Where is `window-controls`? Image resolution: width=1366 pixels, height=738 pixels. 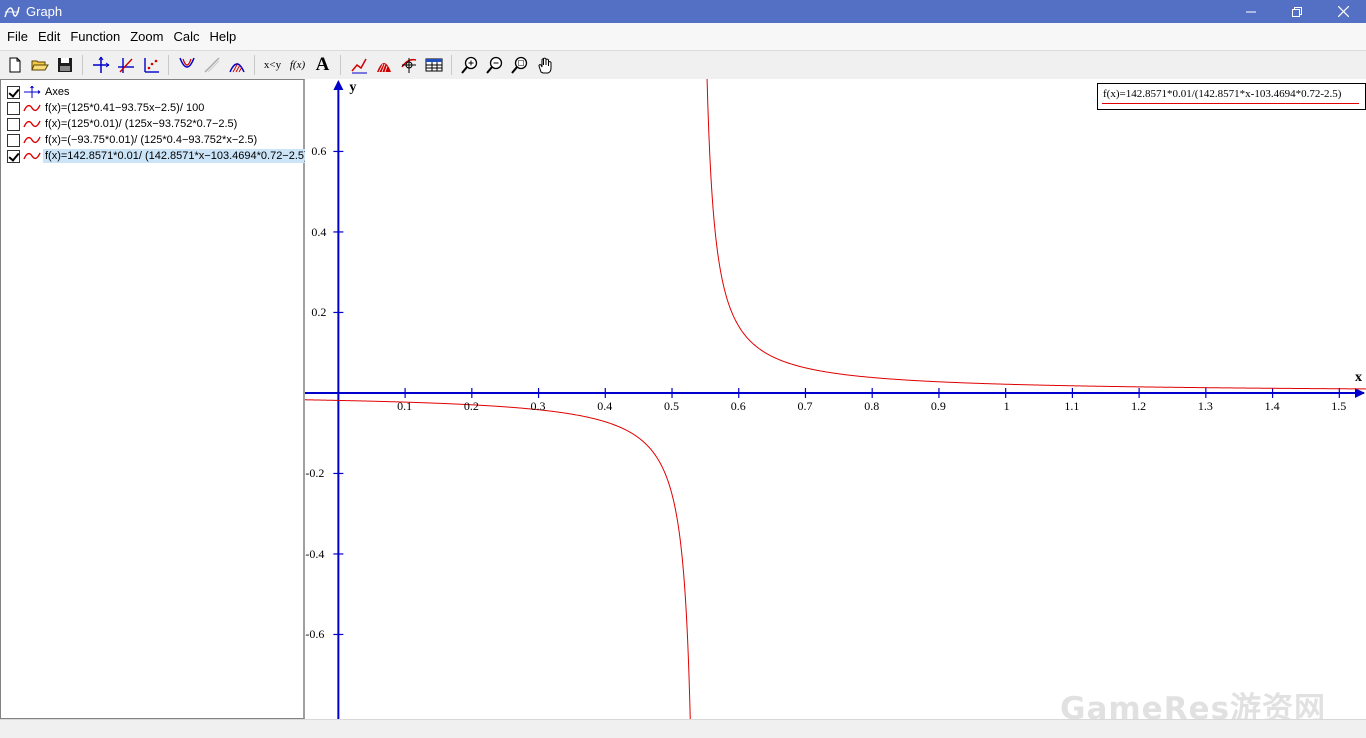 window-controls is located at coordinates (1297, 11).